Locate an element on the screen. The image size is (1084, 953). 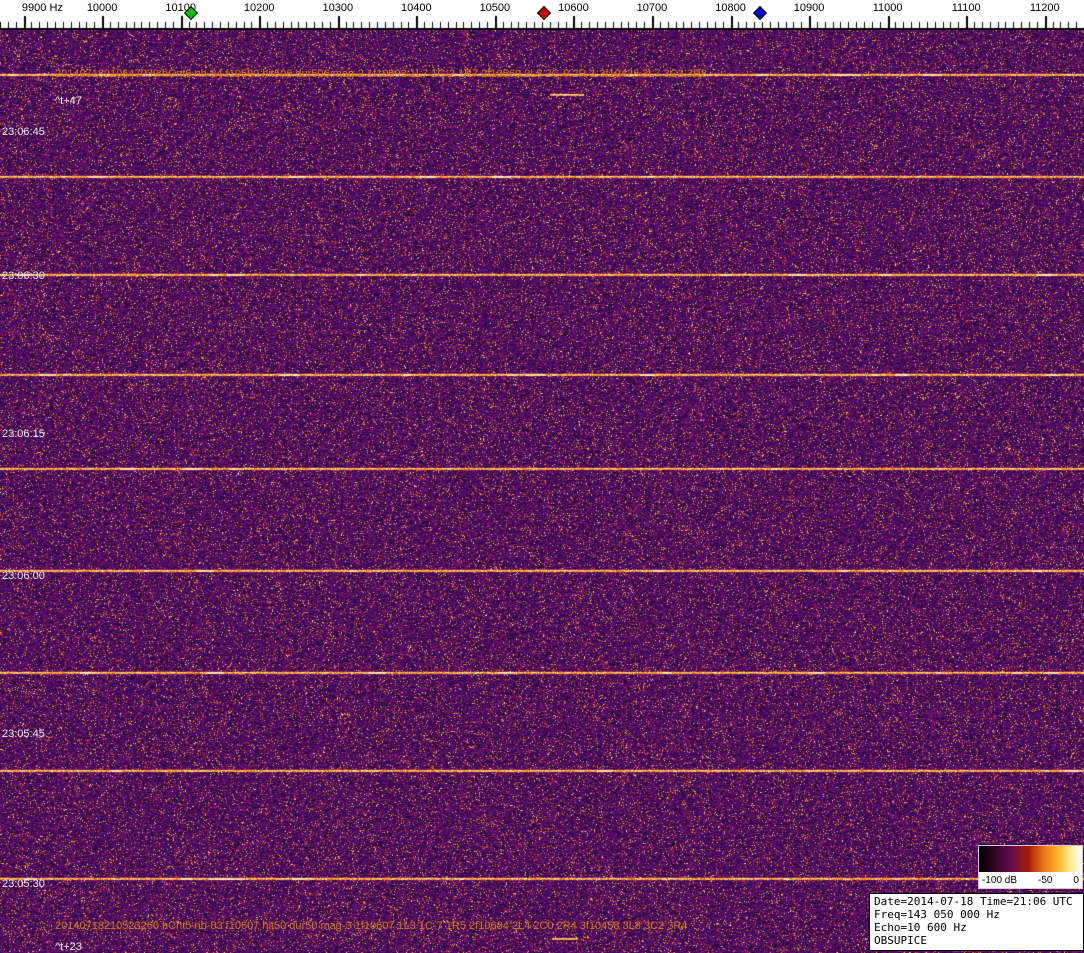
colorbar-scale-labels: -100 dB -50 0 is located at coordinates (1030, 880).